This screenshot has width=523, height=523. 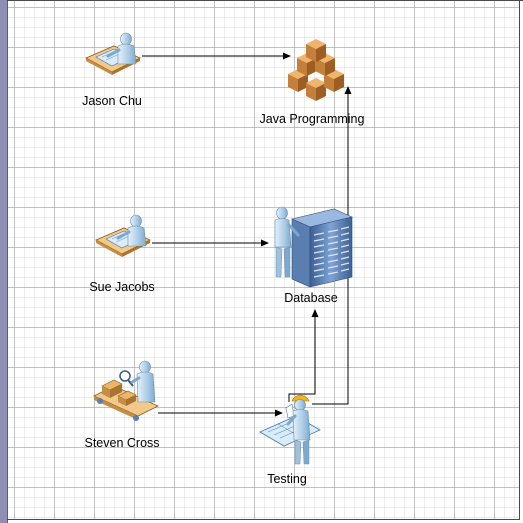 What do you see at coordinates (287, 479) in the screenshot?
I see `node-label-testing: Testing` at bounding box center [287, 479].